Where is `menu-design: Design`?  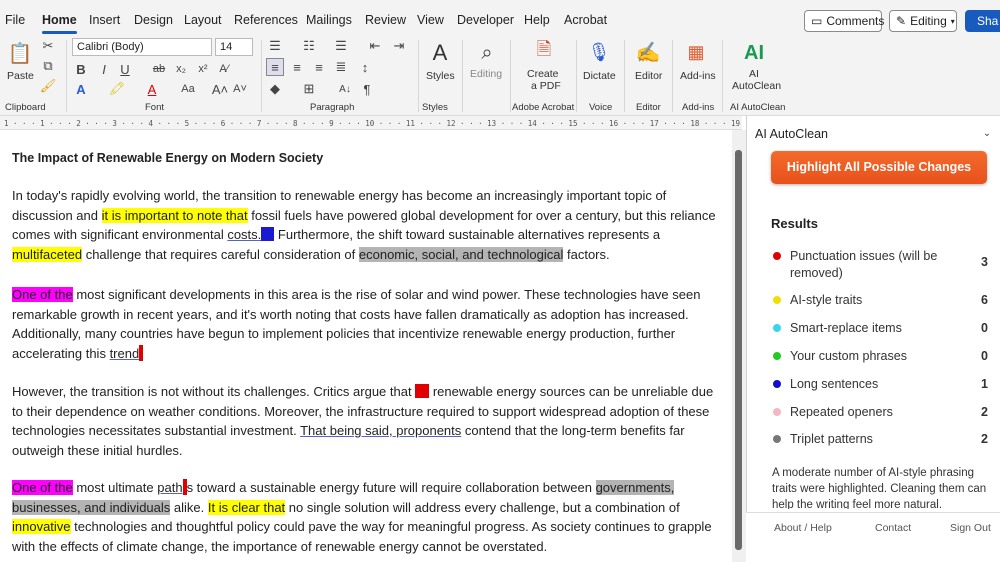
menu-design: Design is located at coordinates (153, 20).